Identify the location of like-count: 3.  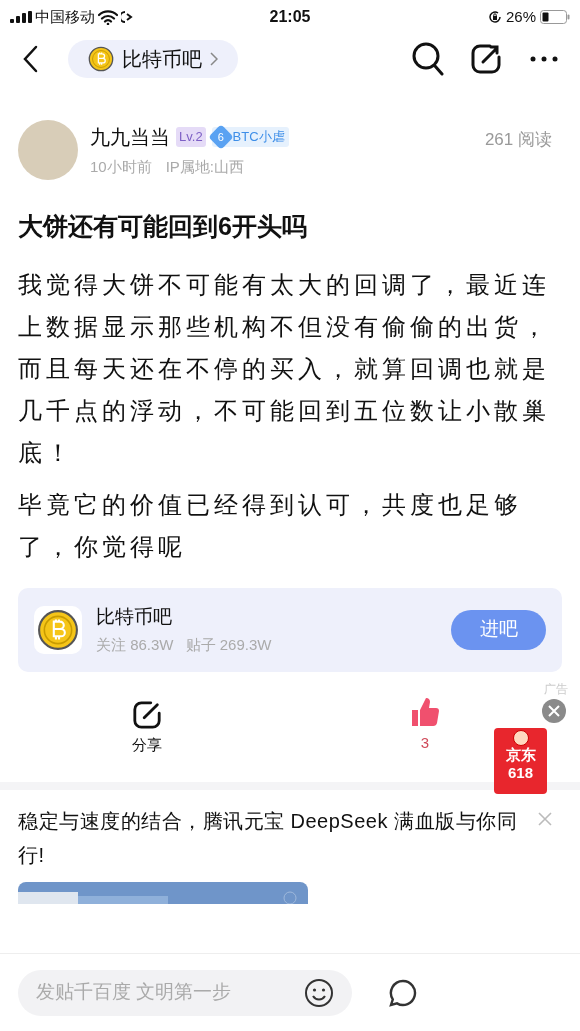
(425, 742).